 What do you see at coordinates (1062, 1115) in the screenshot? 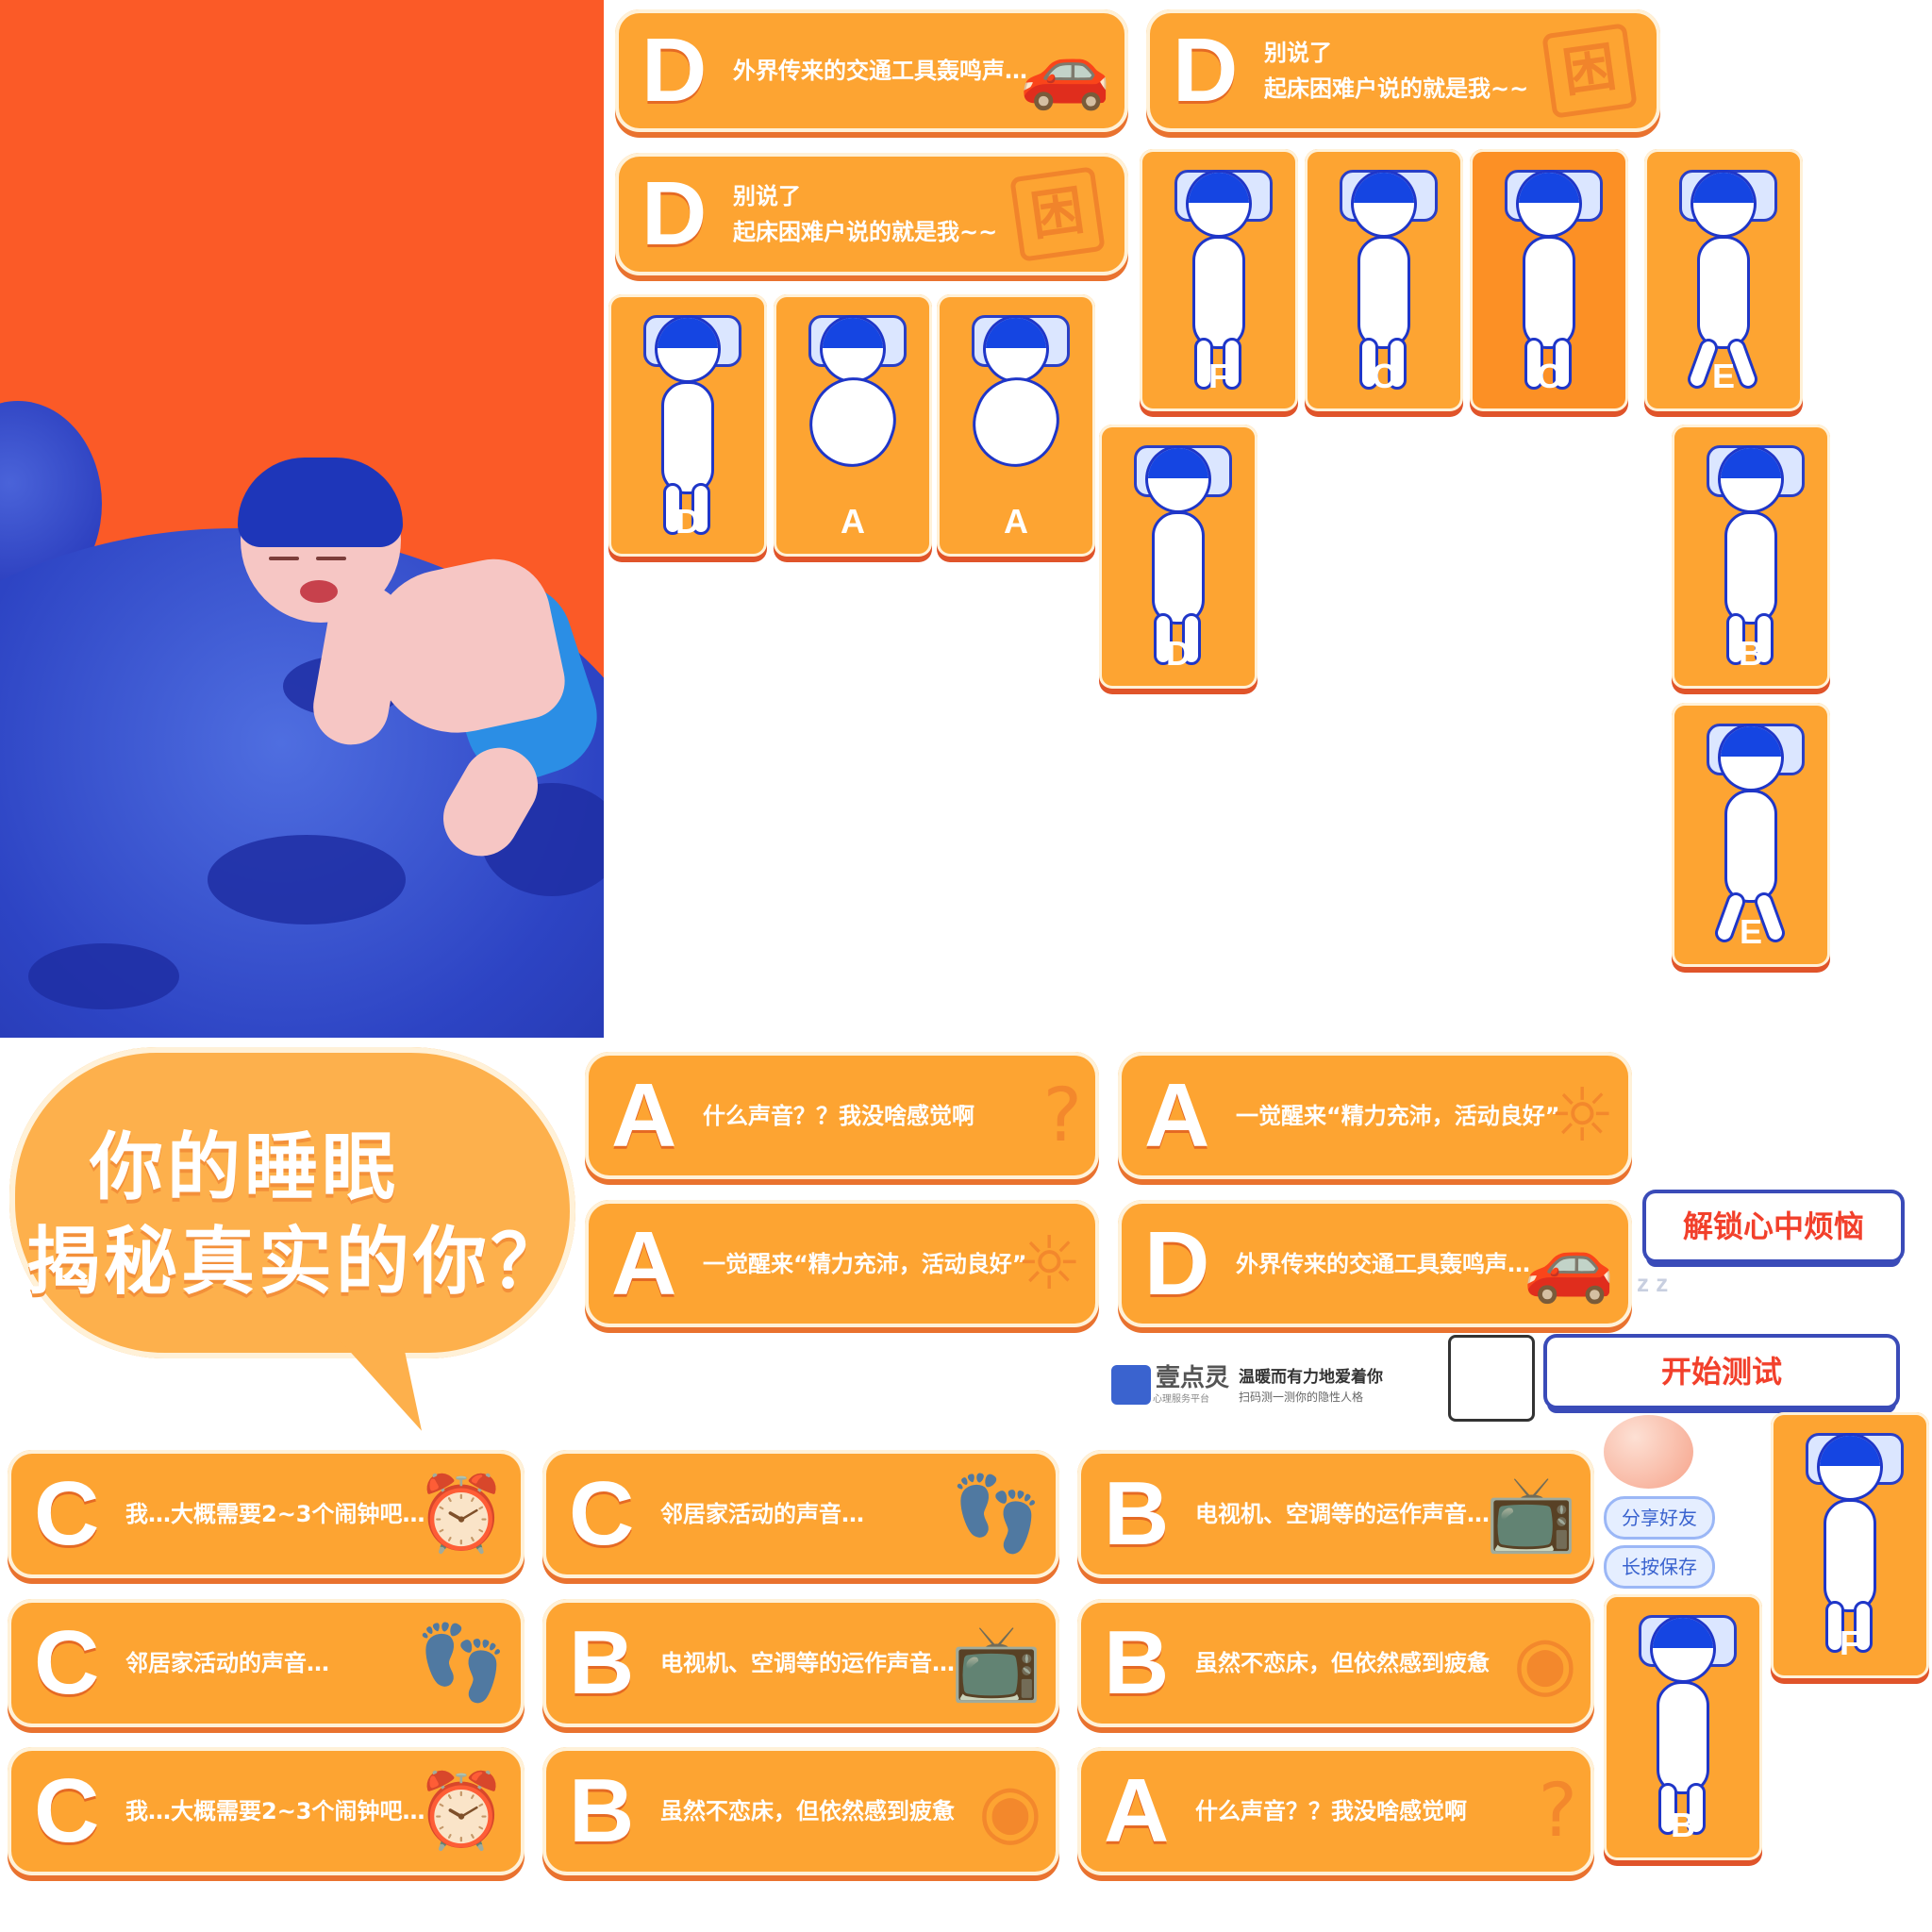
I see `question-mark-icon: ?` at bounding box center [1062, 1115].